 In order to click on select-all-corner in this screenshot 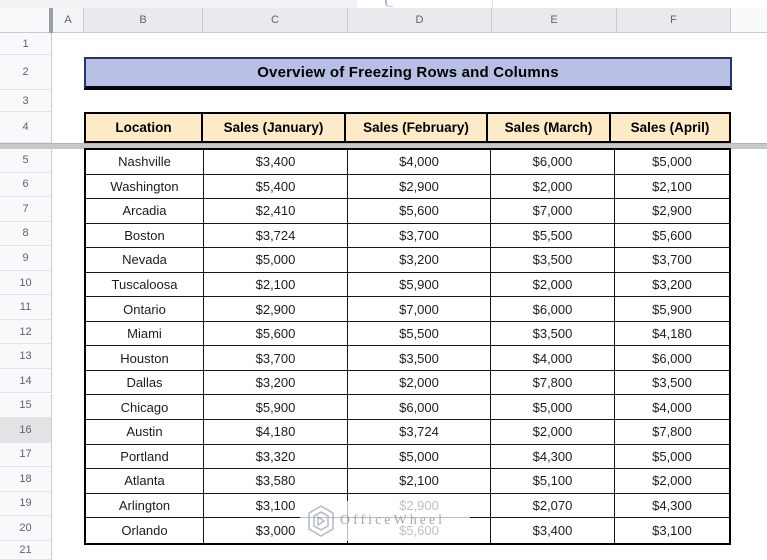, I will do `click(26, 20)`.